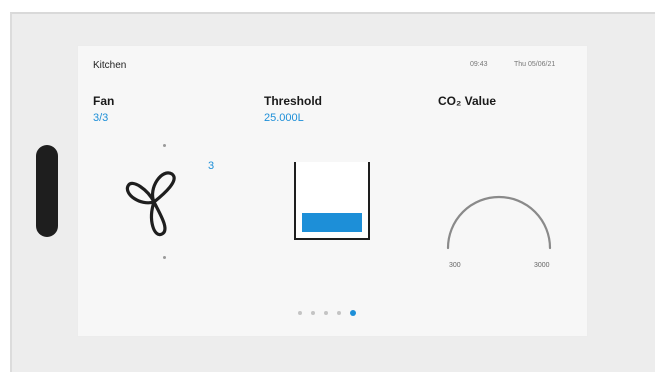 Image resolution: width=659 pixels, height=372 pixels. I want to click on fan-scale-top-mark, so click(164, 145).